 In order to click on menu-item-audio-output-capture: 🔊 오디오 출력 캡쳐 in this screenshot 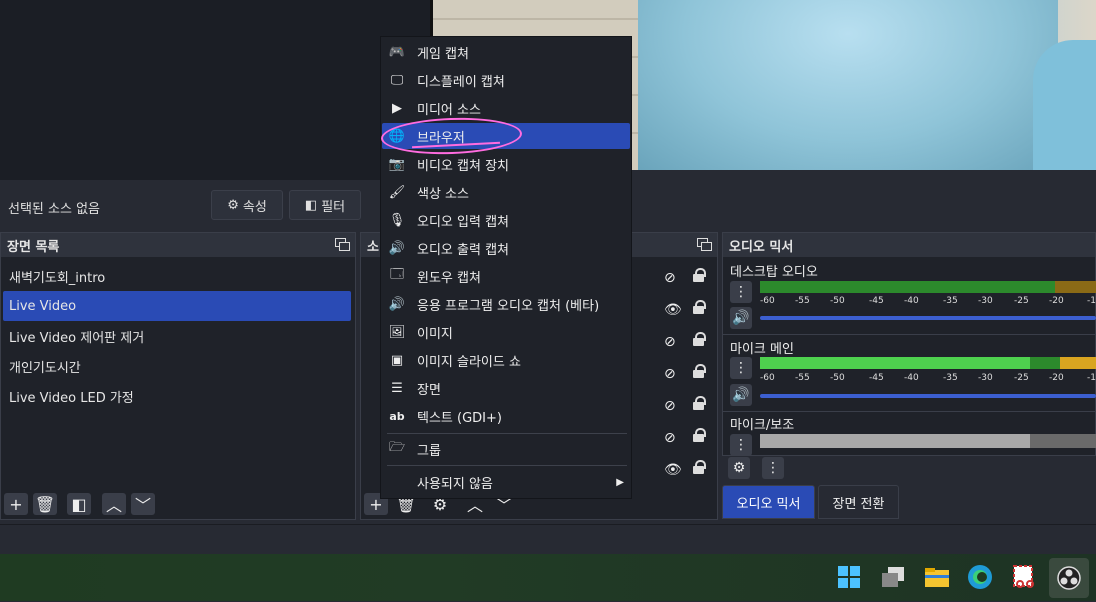, I will do `click(506, 248)`.